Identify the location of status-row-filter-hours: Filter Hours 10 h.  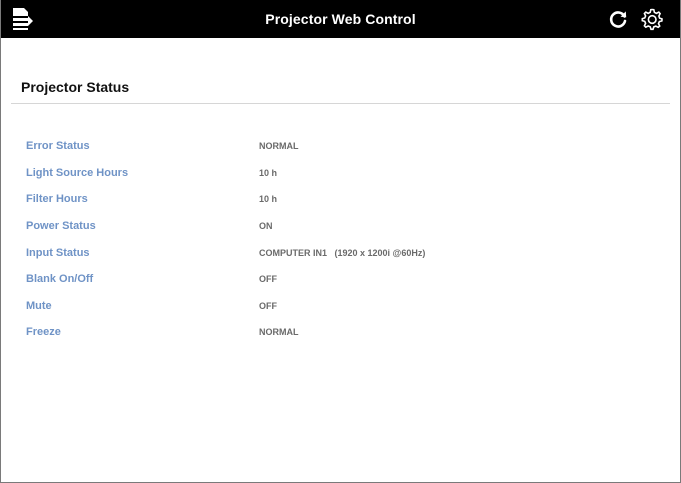
(340, 201).